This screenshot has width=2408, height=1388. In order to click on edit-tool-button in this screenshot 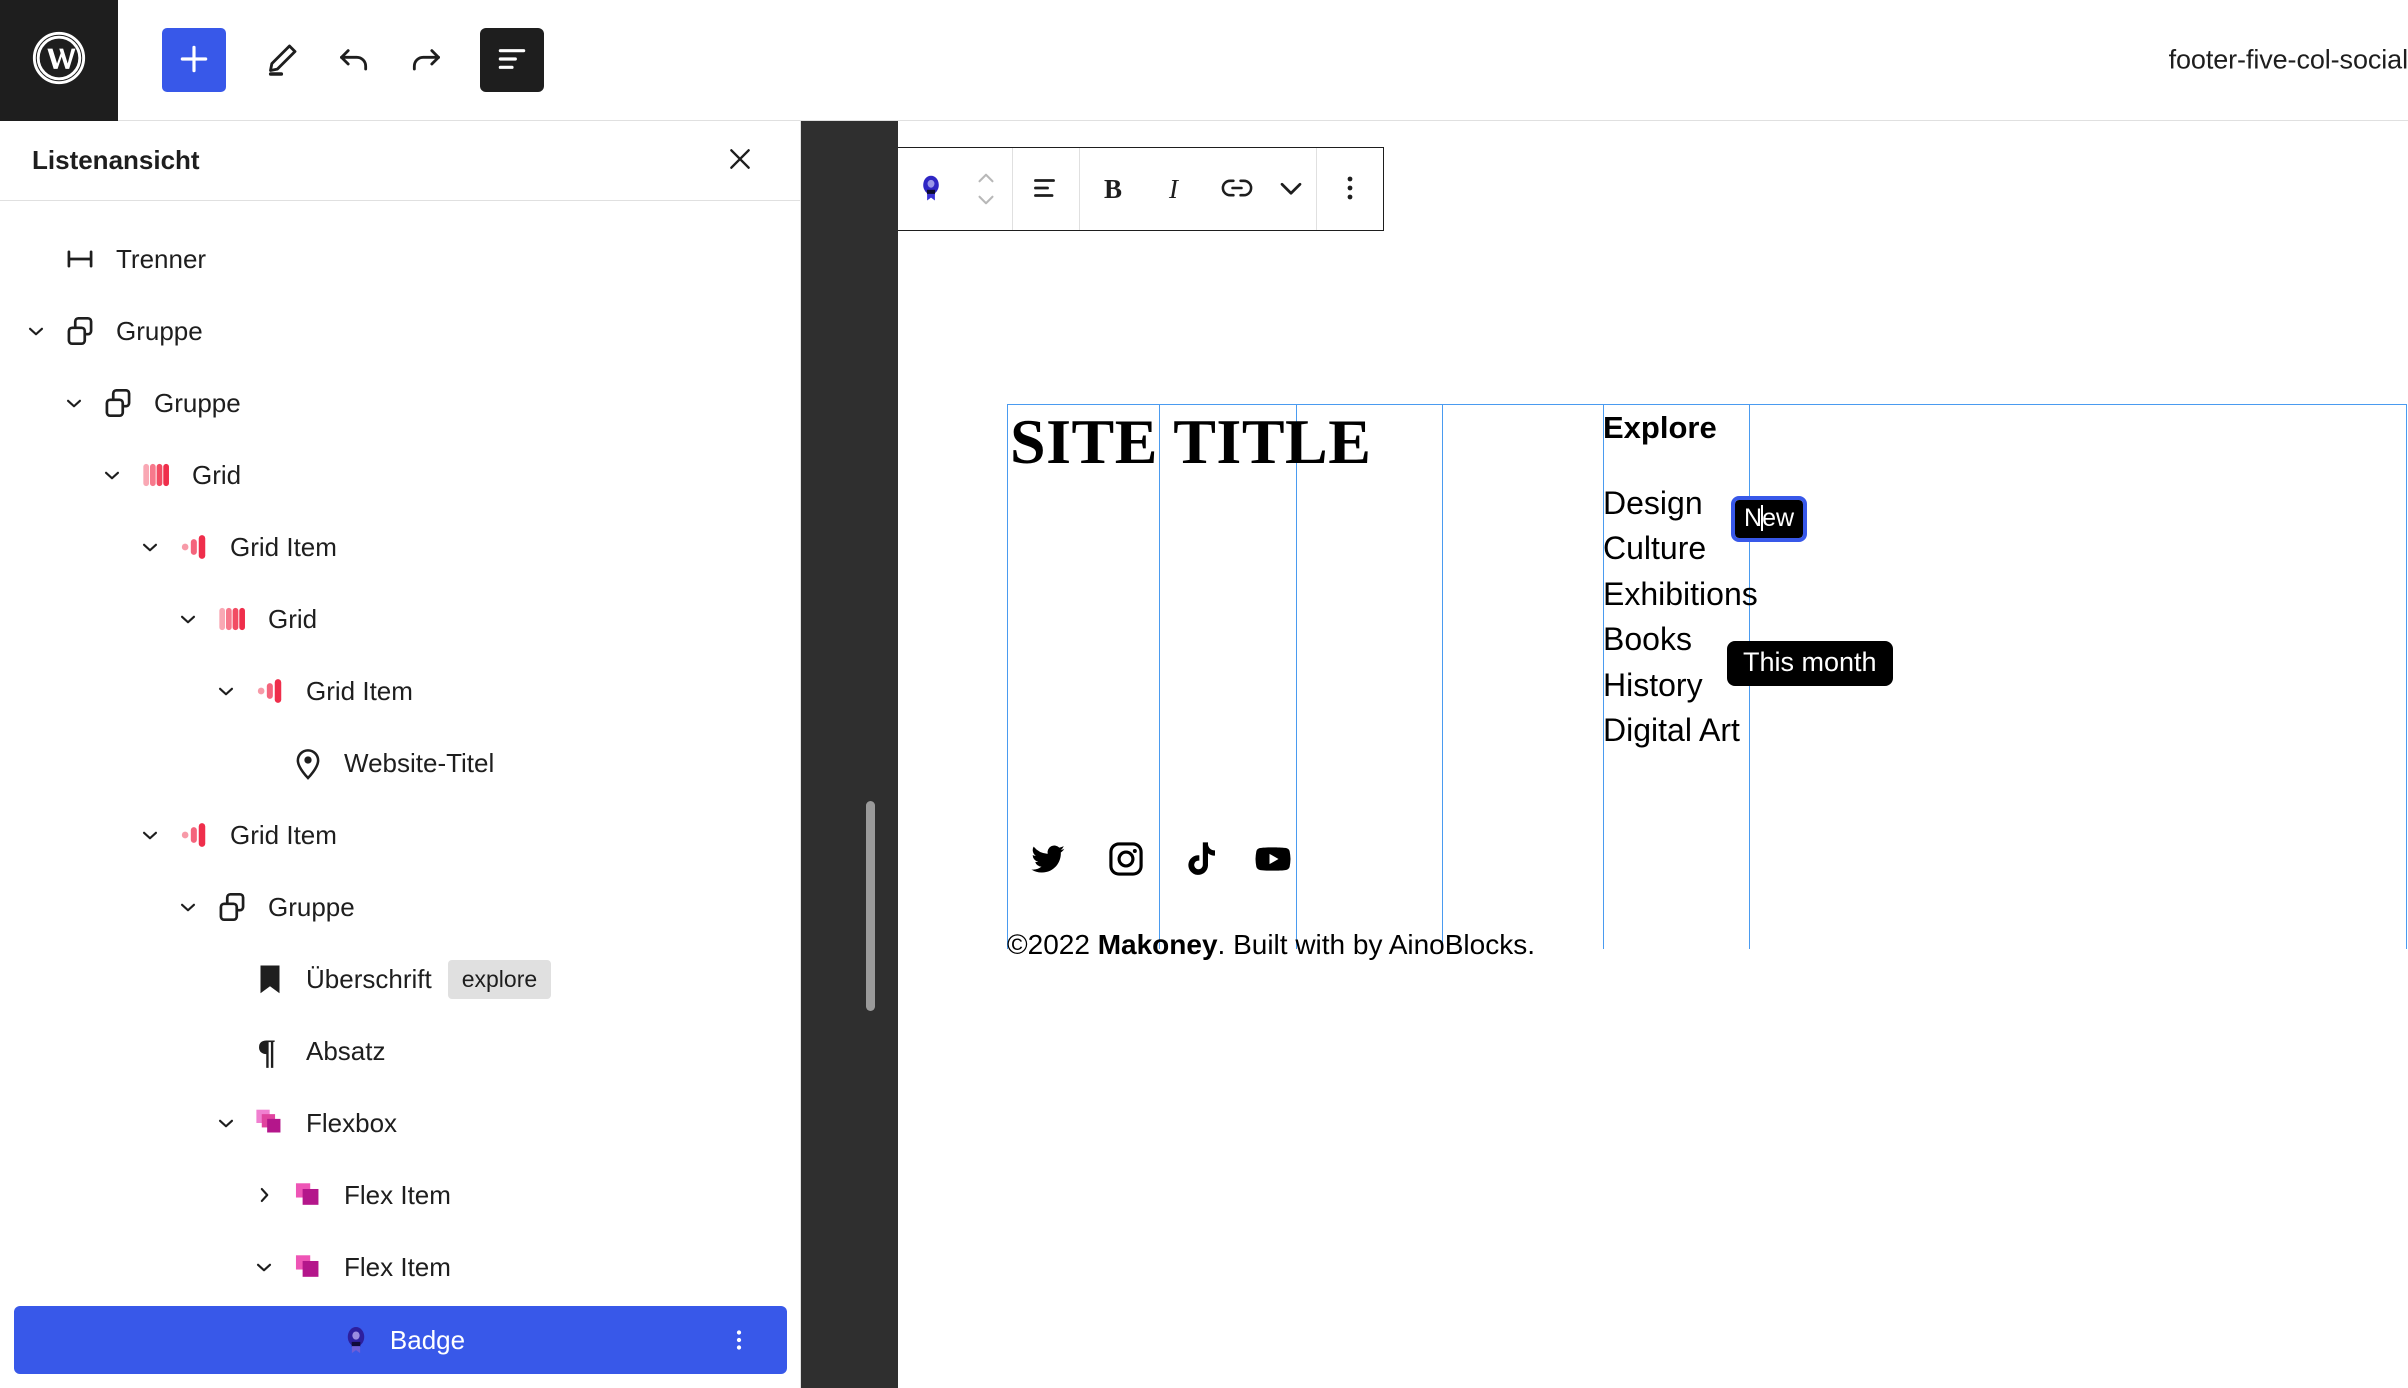, I will do `click(282, 60)`.